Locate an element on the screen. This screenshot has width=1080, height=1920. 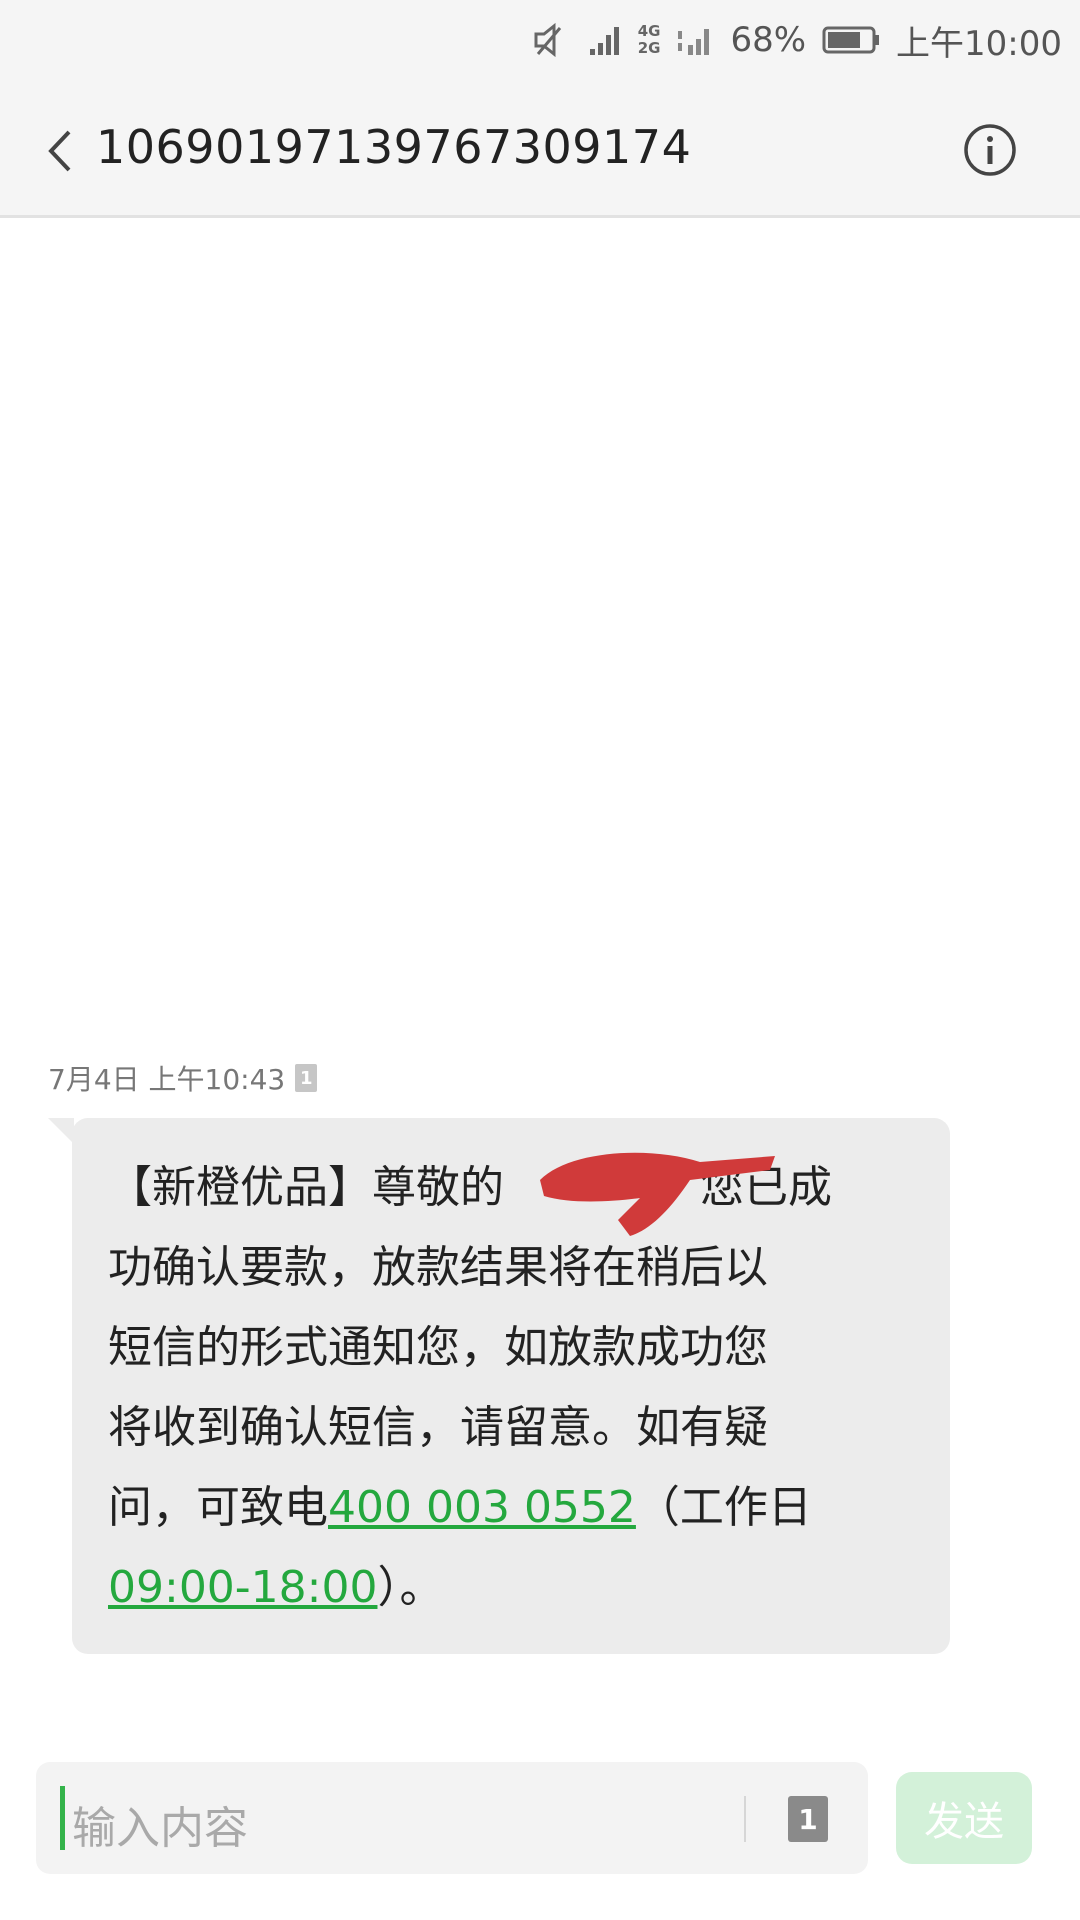
conversation-header: 106901971397673091​74 is located at coordinates (540, 149).